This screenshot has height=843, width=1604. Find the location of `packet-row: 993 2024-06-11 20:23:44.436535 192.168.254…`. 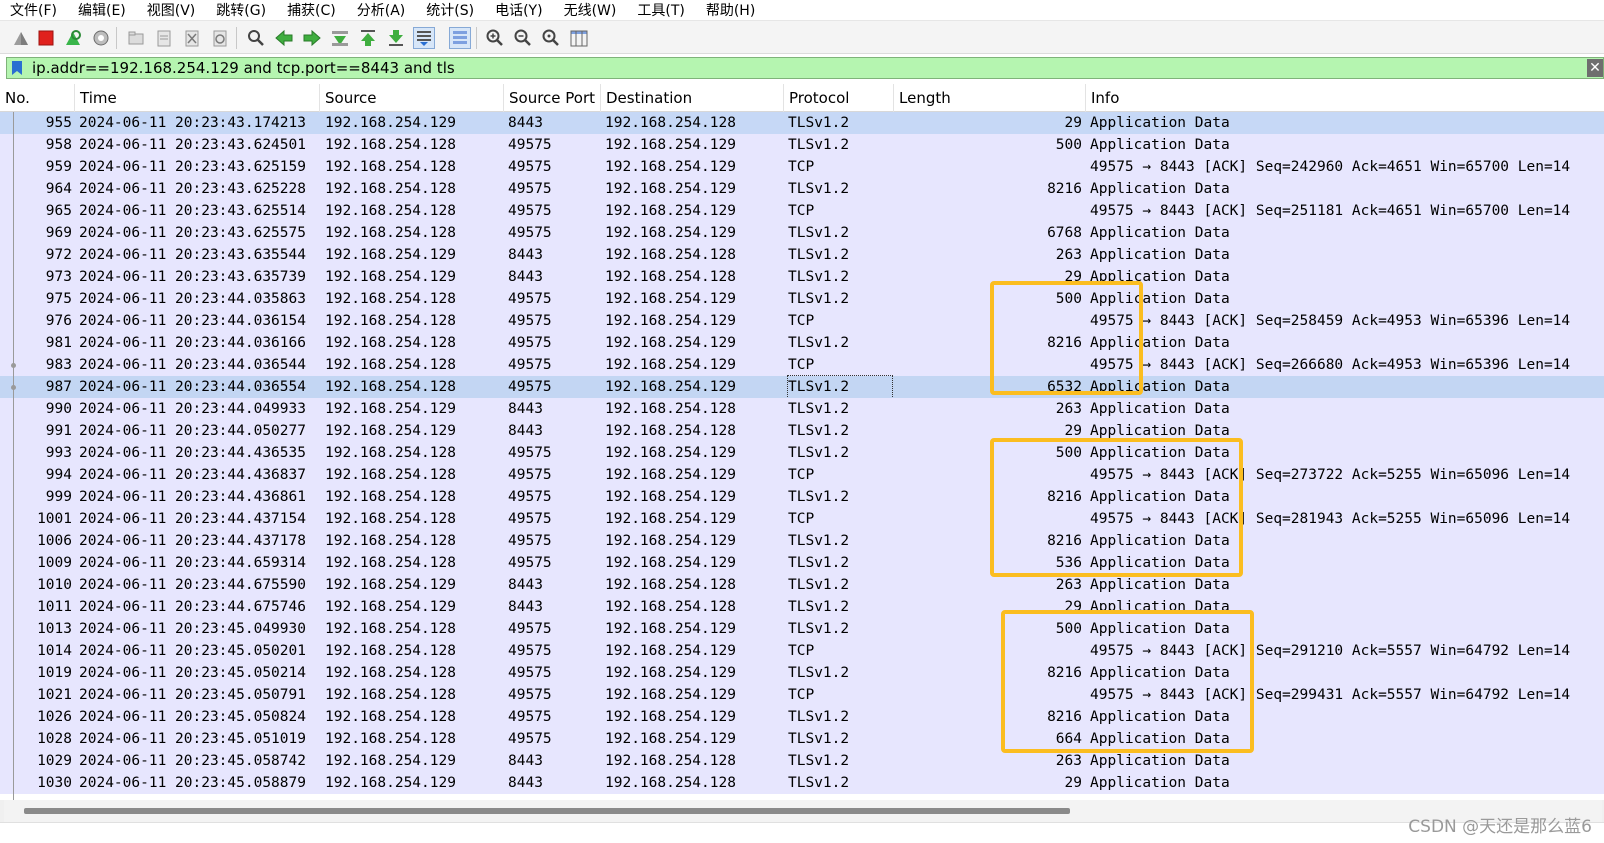

packet-row: 993 2024-06-11 20:23:44.436535 192.168.254… is located at coordinates (802, 453).